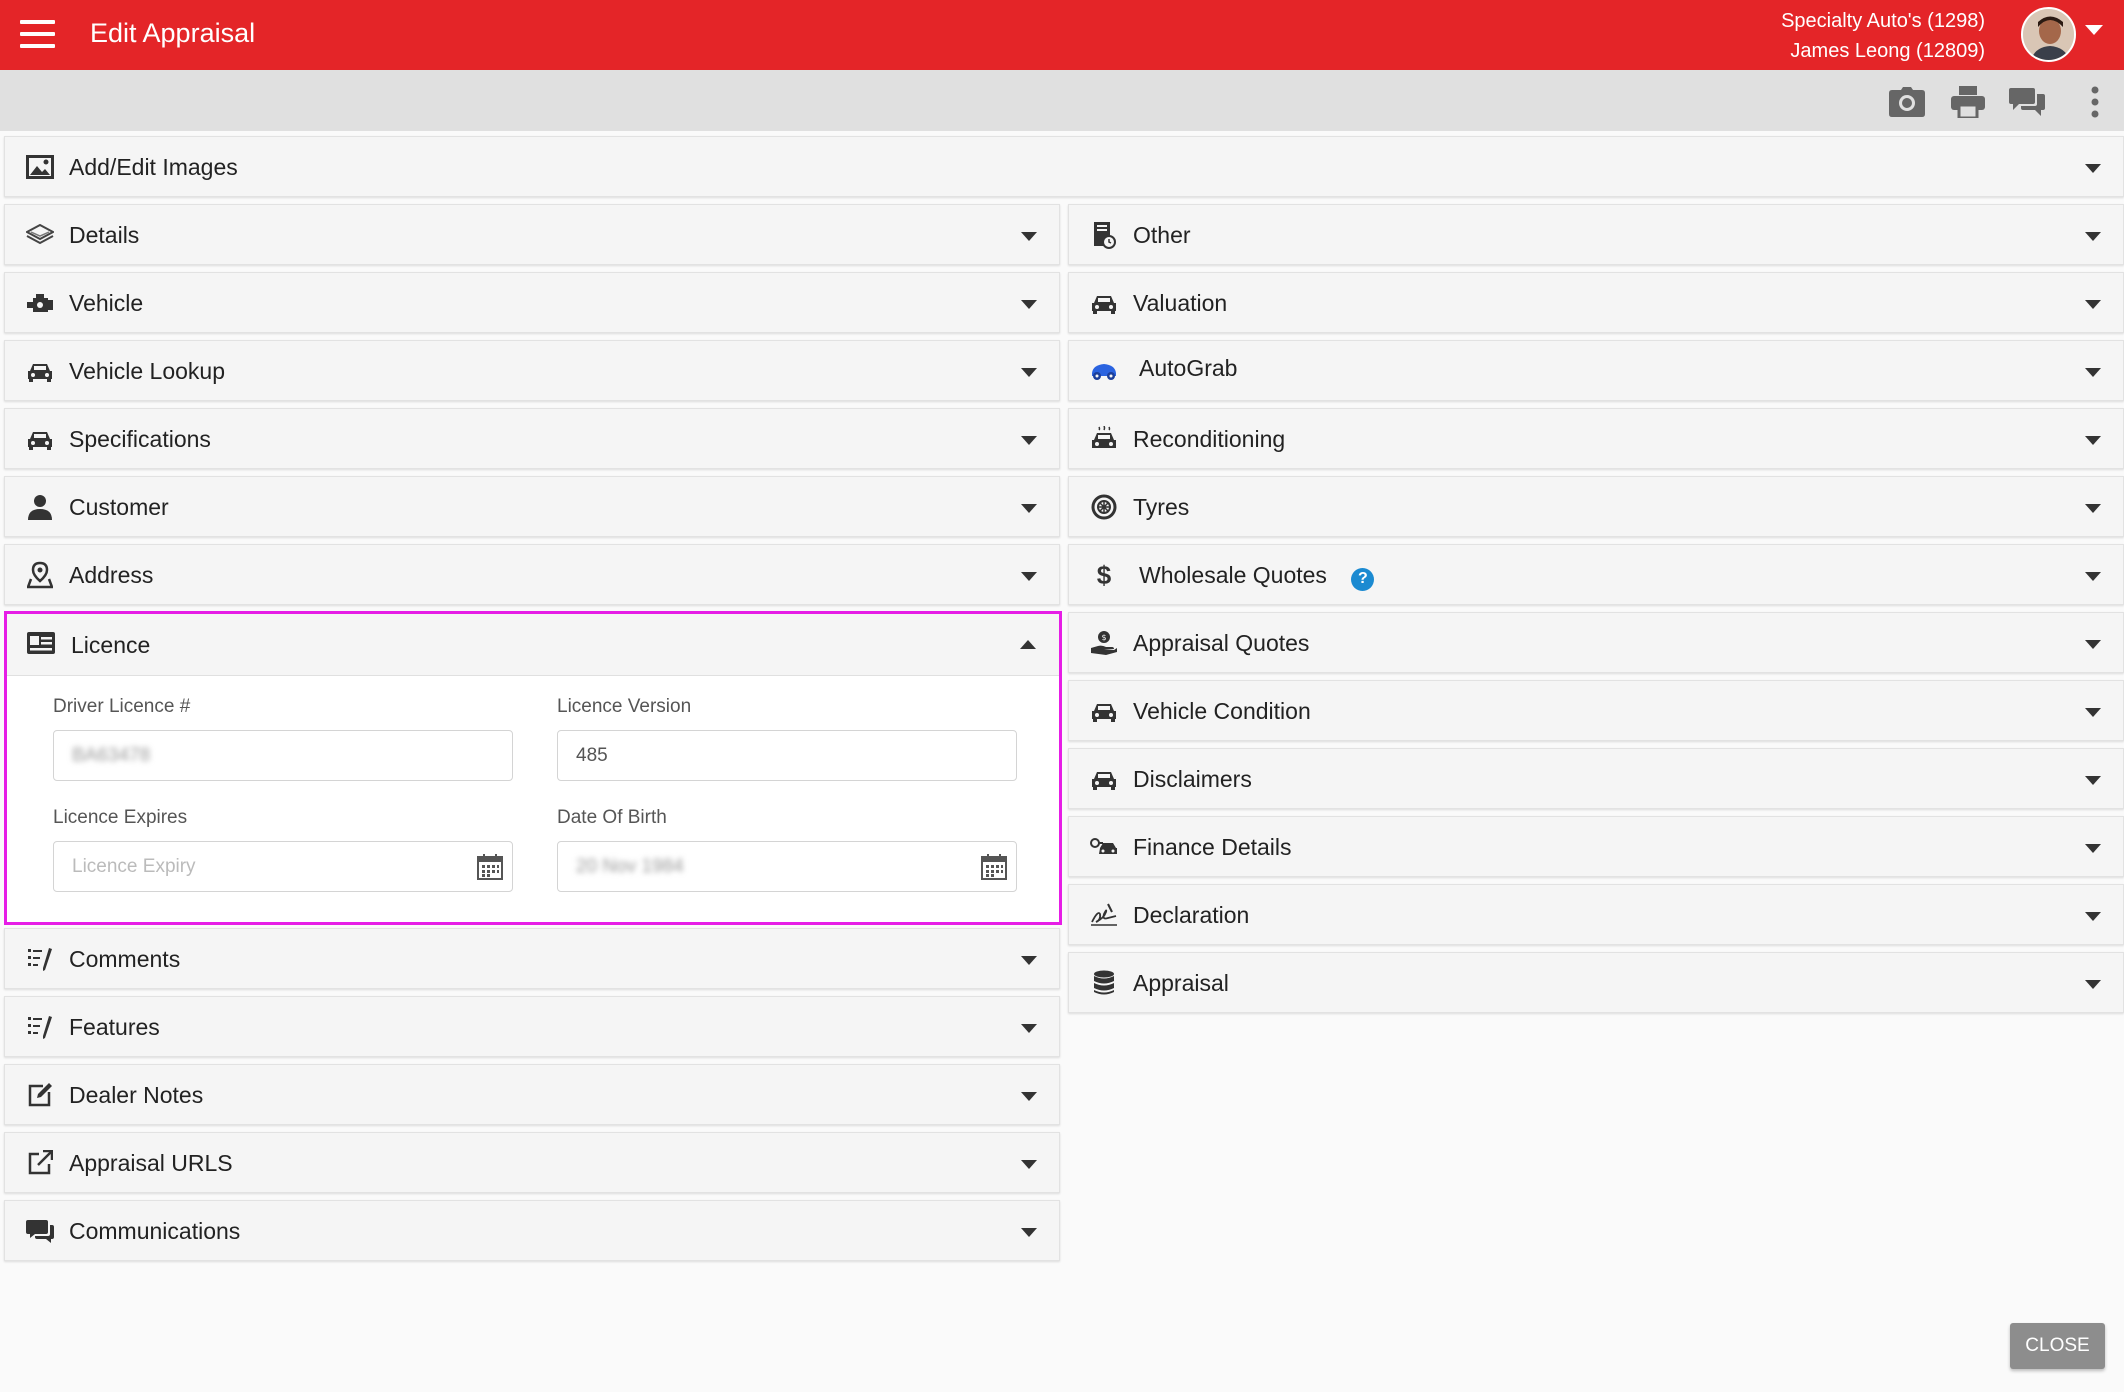  I want to click on signature-icon, so click(1104, 915).